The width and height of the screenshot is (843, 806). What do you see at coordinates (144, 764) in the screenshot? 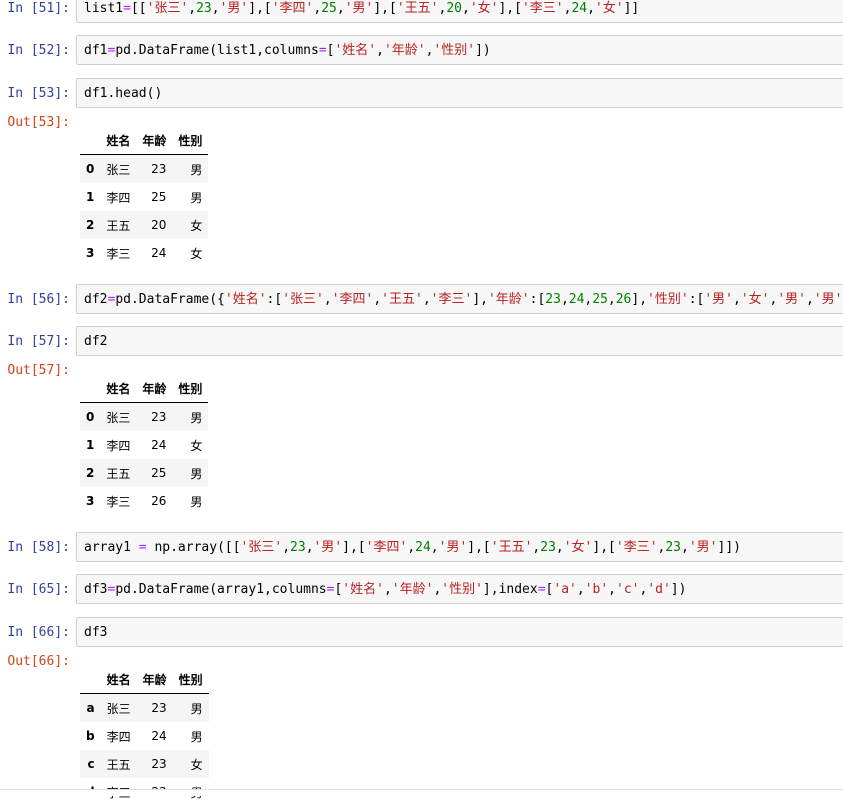
I see `table-row: c 王五 23 女` at bounding box center [144, 764].